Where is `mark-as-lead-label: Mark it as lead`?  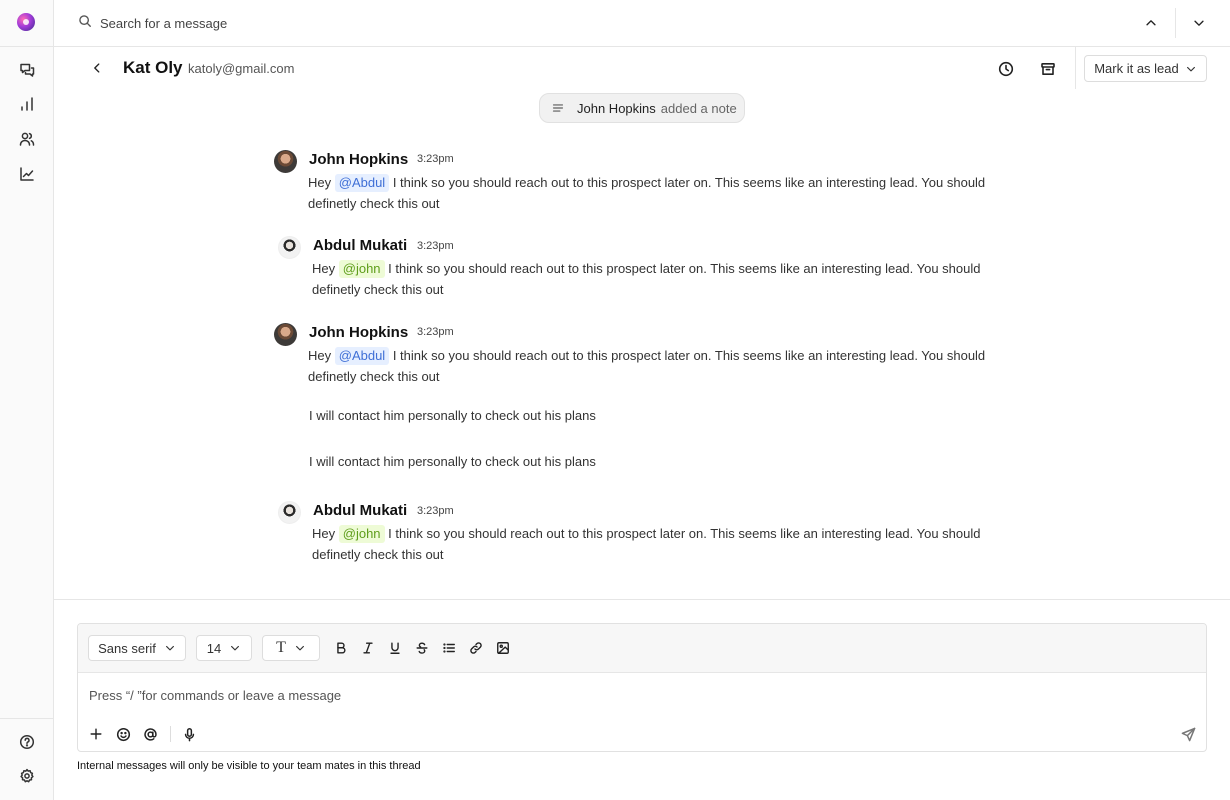 mark-as-lead-label: Mark it as lead is located at coordinates (1136, 68).